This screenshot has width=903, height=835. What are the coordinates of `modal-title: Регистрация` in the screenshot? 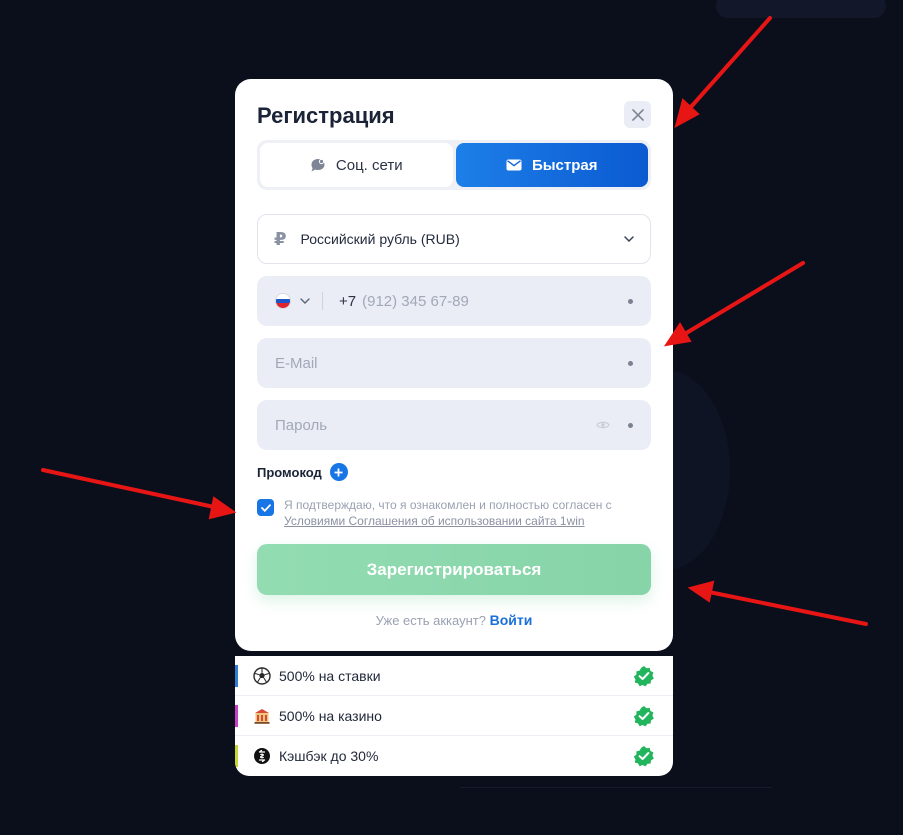 It's located at (326, 115).